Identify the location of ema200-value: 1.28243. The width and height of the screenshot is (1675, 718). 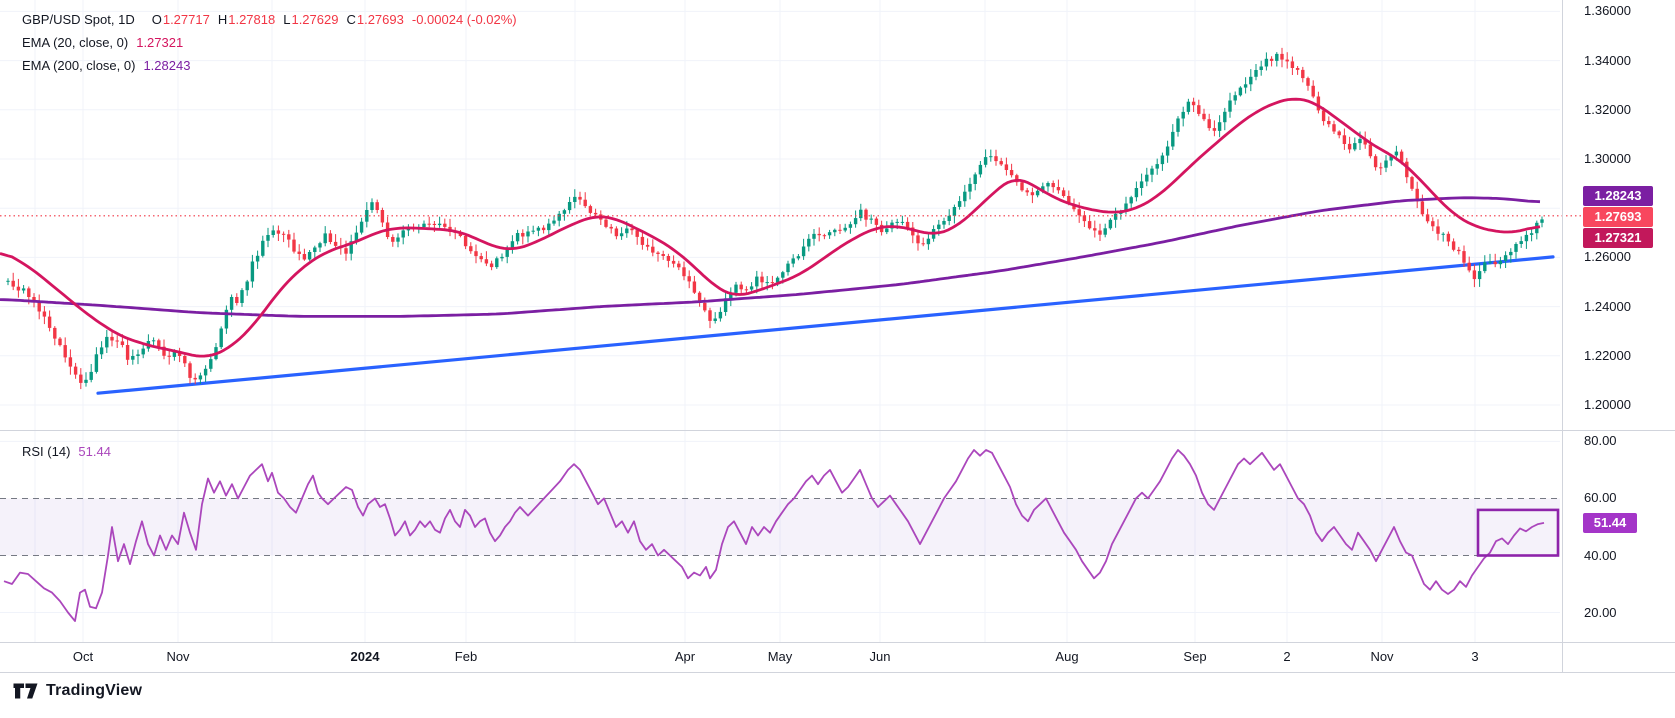
(167, 65).